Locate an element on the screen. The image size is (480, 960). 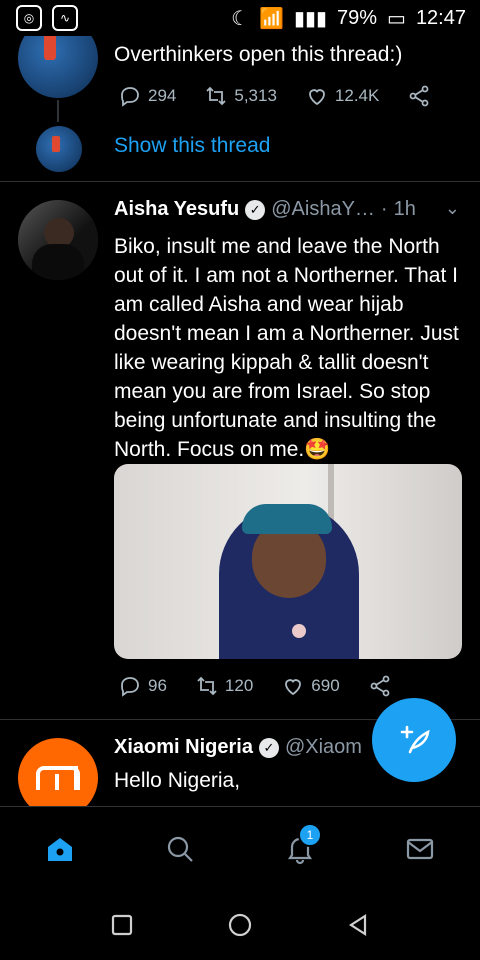
back-triangle-icon is located at coordinates (358, 925).